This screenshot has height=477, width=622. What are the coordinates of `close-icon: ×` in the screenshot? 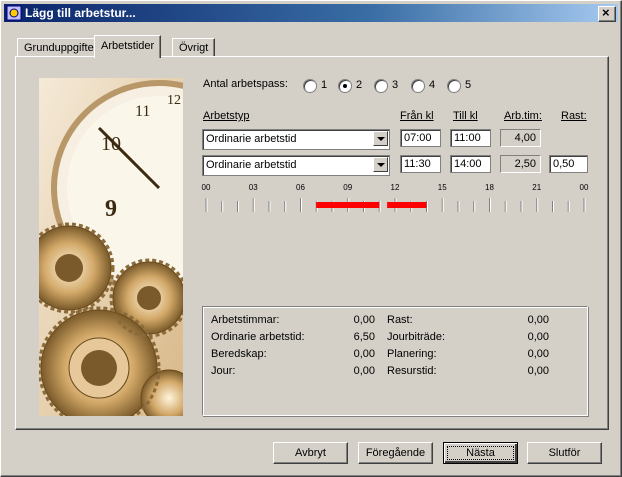 It's located at (606, 12).